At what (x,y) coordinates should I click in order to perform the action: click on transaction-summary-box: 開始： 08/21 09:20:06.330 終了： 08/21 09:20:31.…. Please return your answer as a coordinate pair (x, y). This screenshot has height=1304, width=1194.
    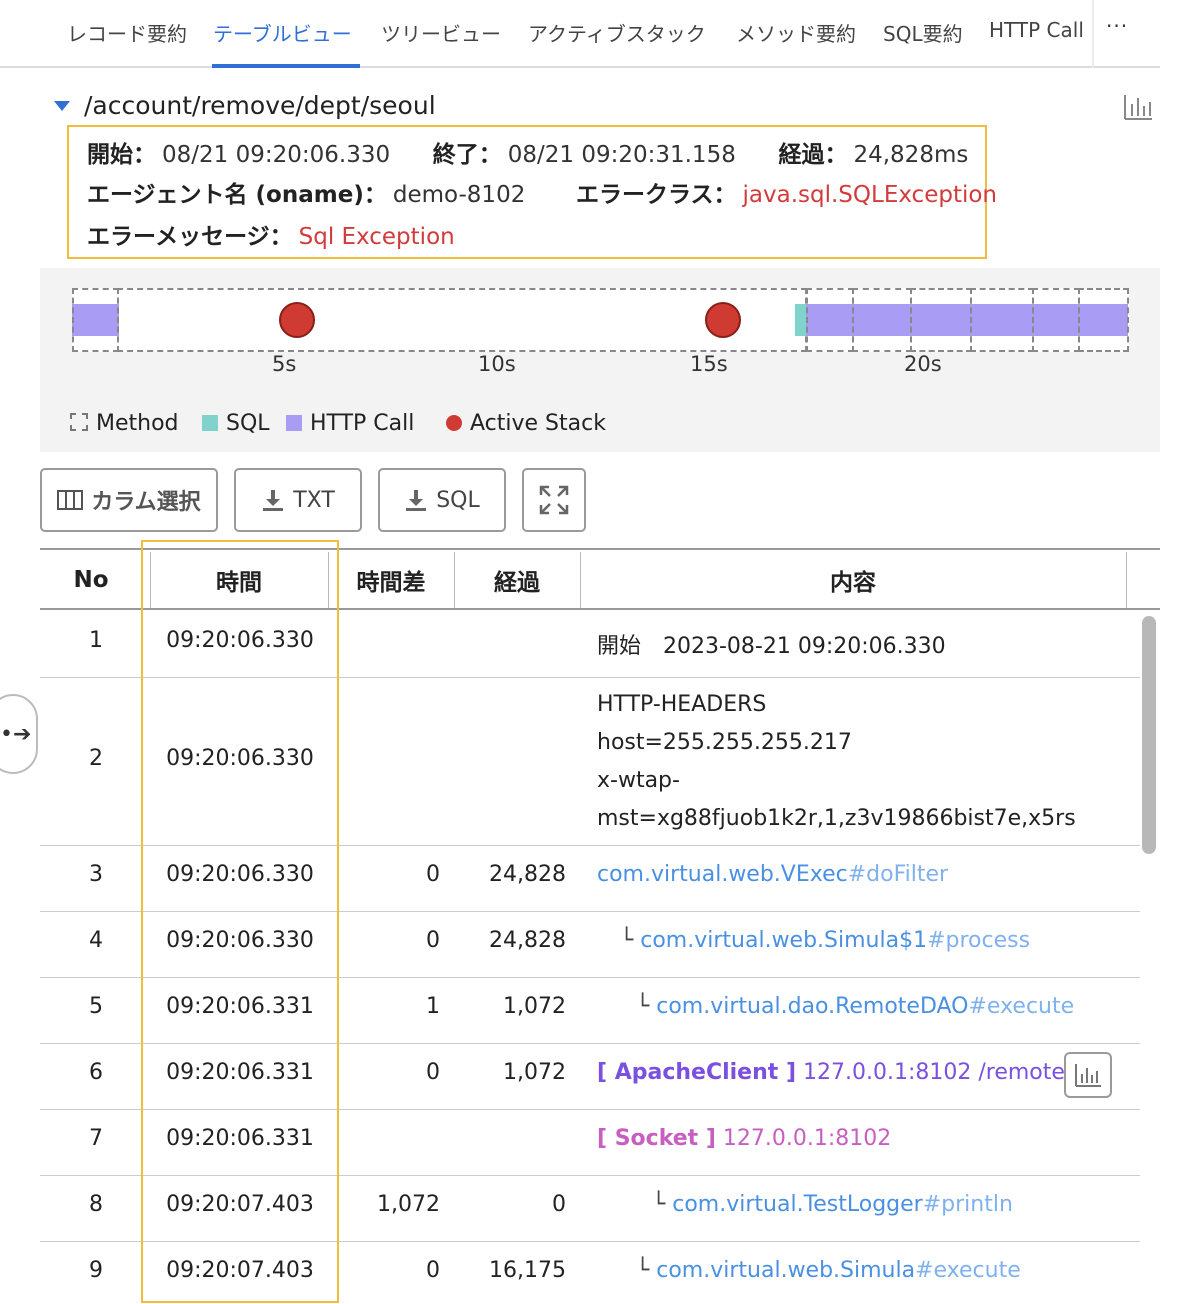
    Looking at the image, I should click on (532, 192).